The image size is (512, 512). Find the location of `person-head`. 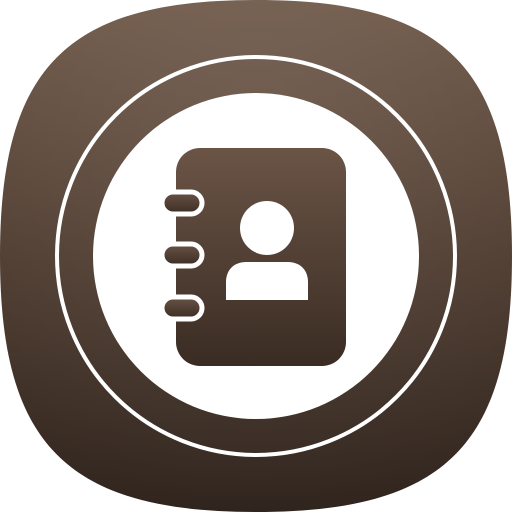

person-head is located at coordinates (267, 228).